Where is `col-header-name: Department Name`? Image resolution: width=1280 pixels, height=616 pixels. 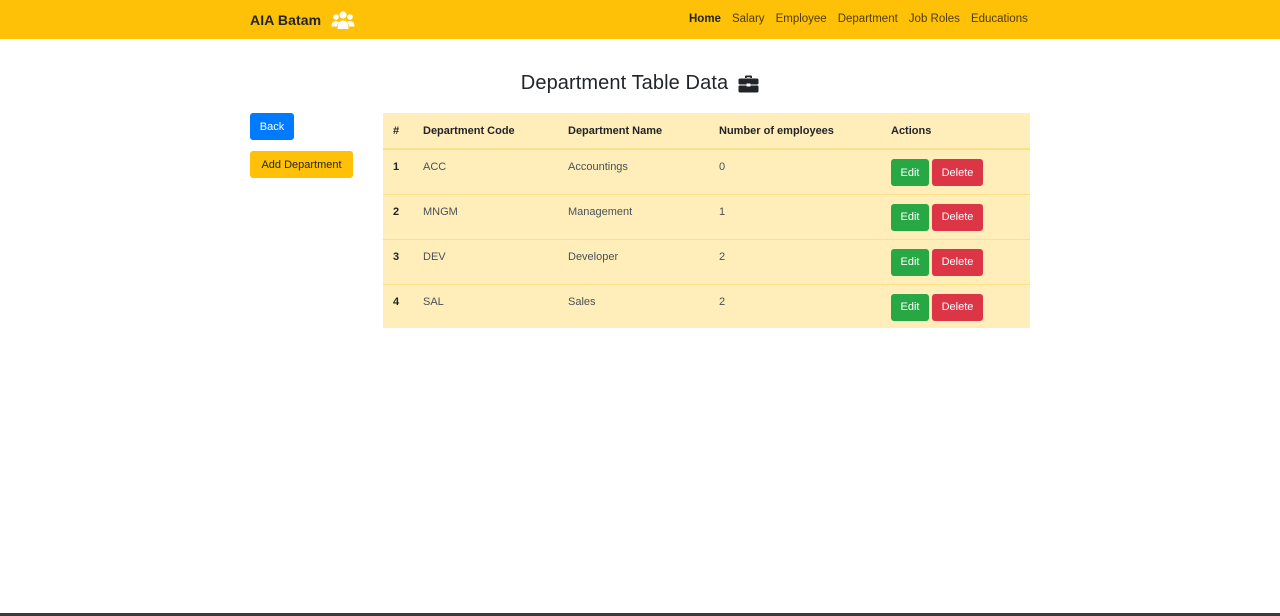
col-header-name: Department Name is located at coordinates (643, 131).